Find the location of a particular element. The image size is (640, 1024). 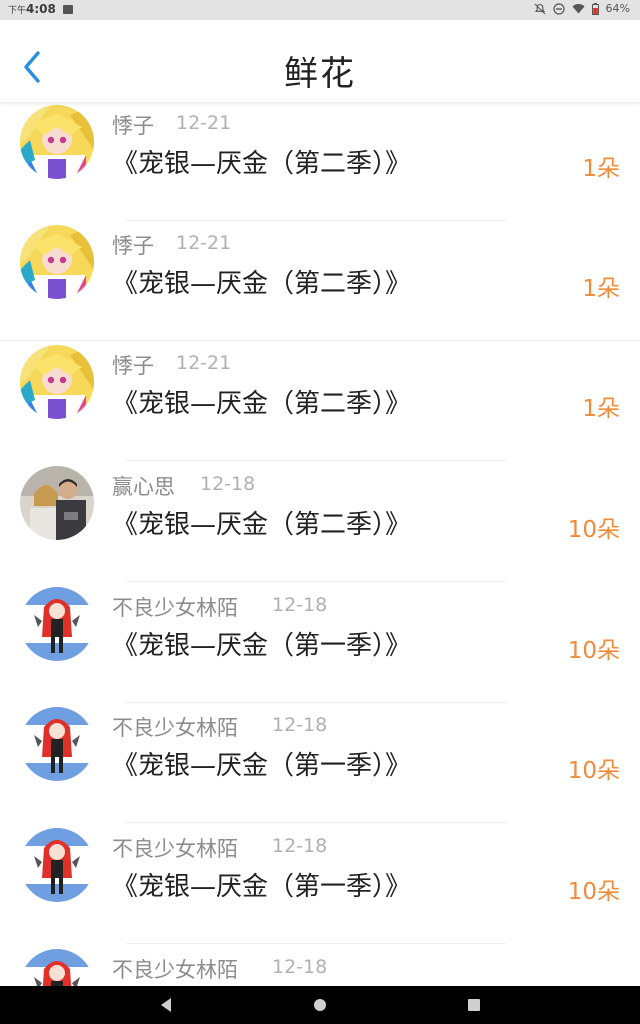

battery-percent: 64% is located at coordinates (617, 8).